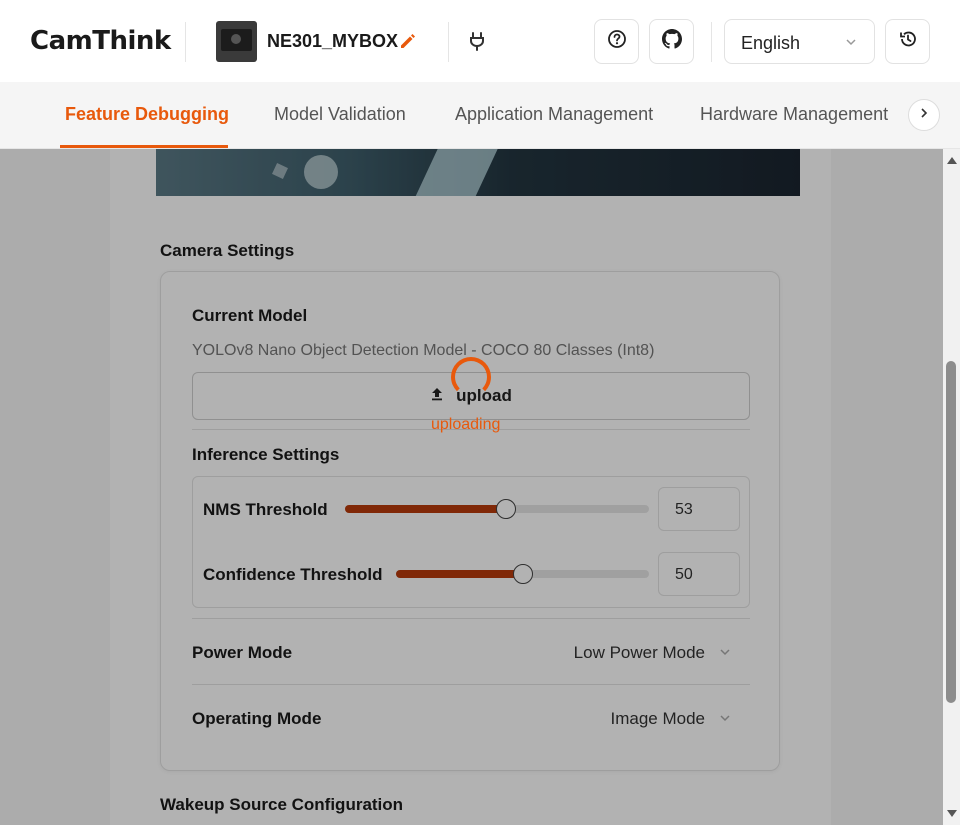  I want to click on active-tab-indicator, so click(144, 146).